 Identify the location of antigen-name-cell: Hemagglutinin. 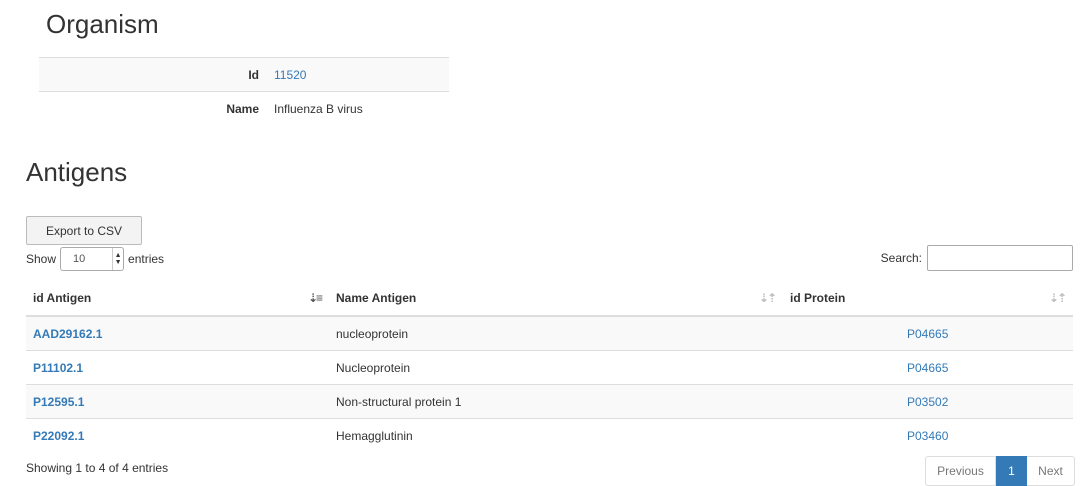
(556, 435).